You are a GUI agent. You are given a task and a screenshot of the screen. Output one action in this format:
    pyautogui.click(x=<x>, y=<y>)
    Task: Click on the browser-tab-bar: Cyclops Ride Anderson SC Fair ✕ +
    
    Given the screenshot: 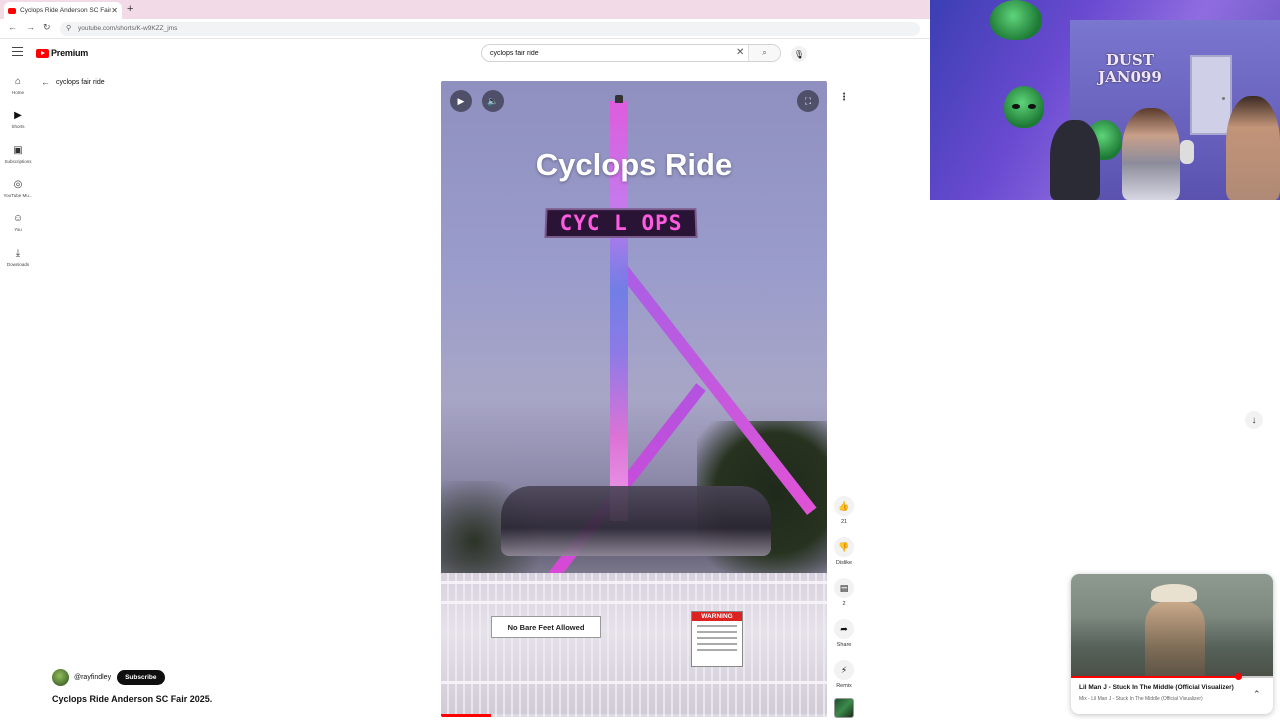 What is the action you would take?
    pyautogui.click(x=465, y=9)
    